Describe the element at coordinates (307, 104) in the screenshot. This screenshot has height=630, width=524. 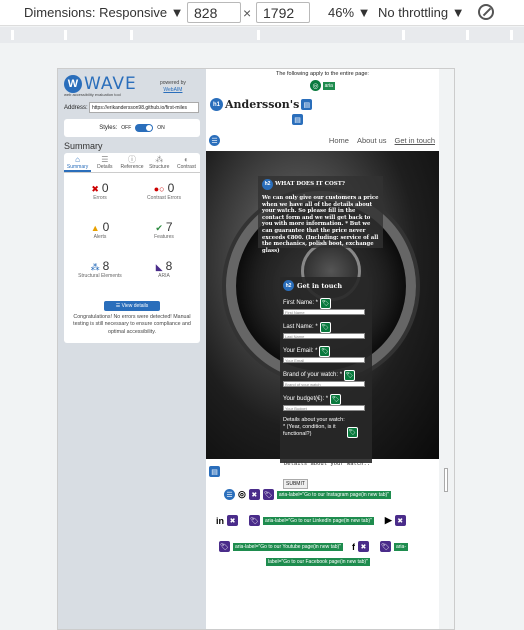
I see `header-region-icon: ▤` at that location.